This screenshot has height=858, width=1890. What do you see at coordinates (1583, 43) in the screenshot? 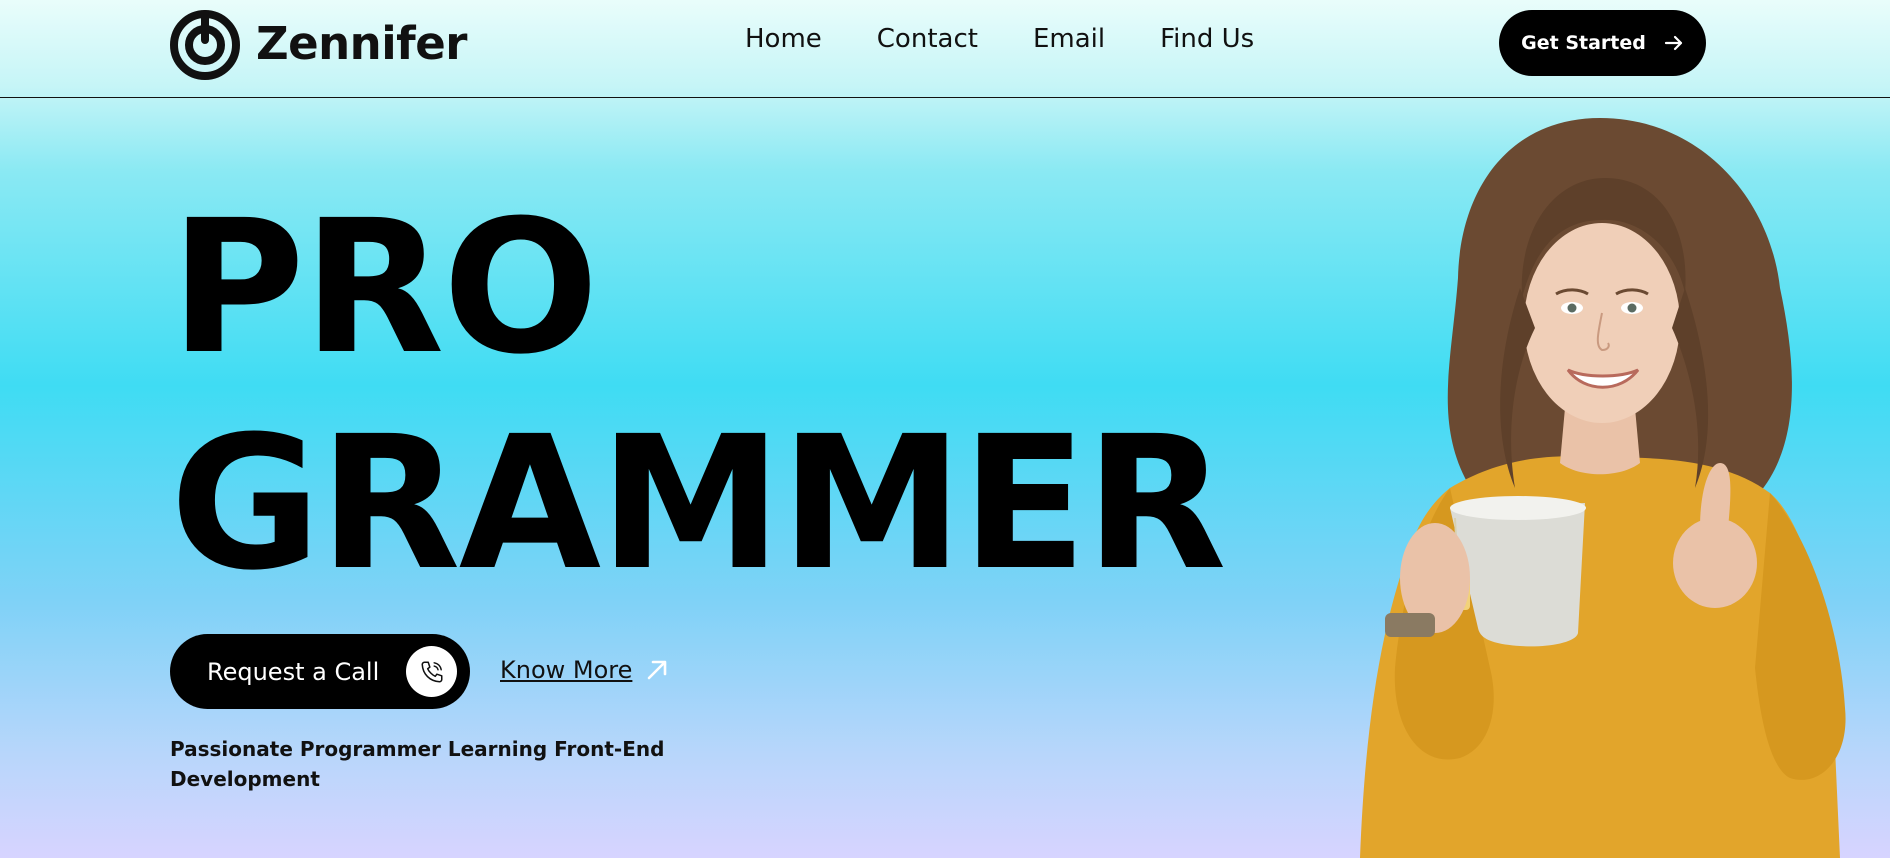
I see `get-started-label: Get Started` at bounding box center [1583, 43].